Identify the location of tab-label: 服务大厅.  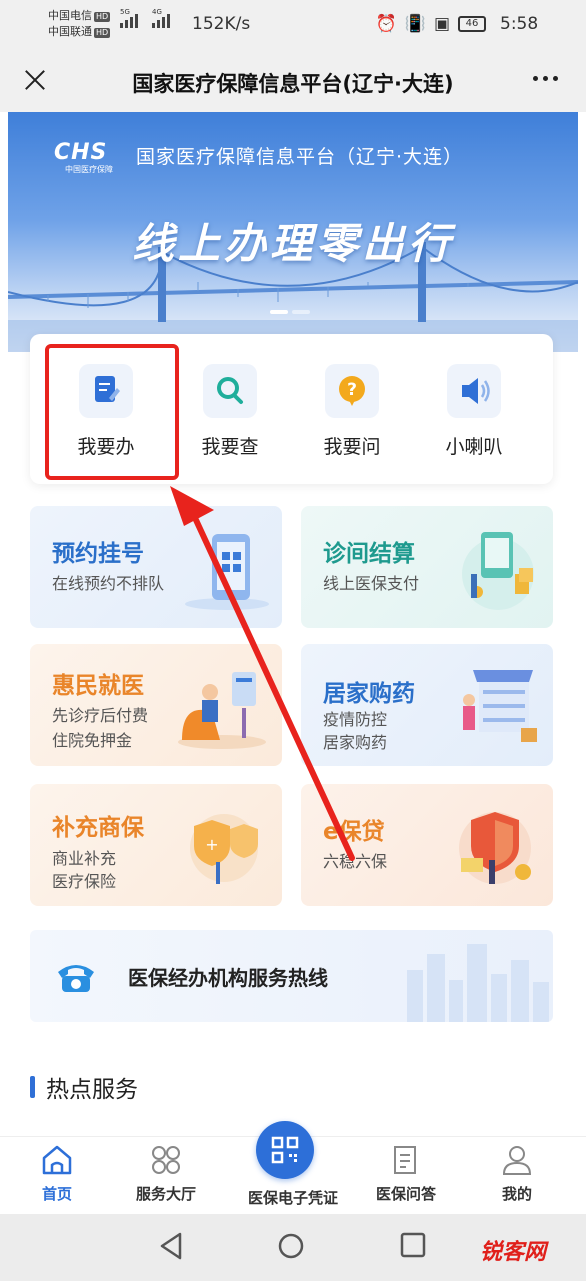
(165, 1194).